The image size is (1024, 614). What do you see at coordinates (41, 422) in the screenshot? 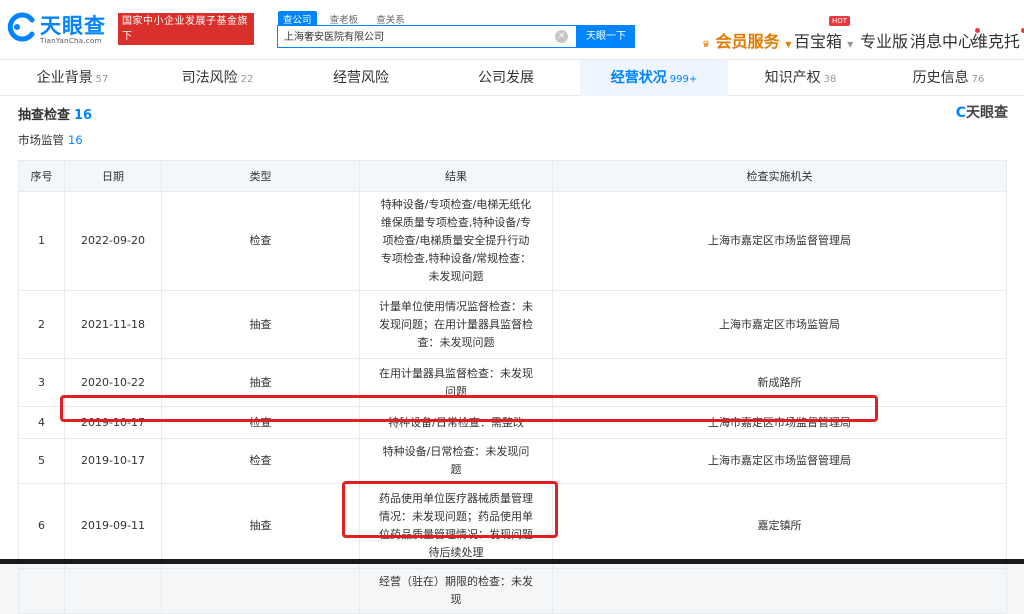
I see `cell-index: 4` at bounding box center [41, 422].